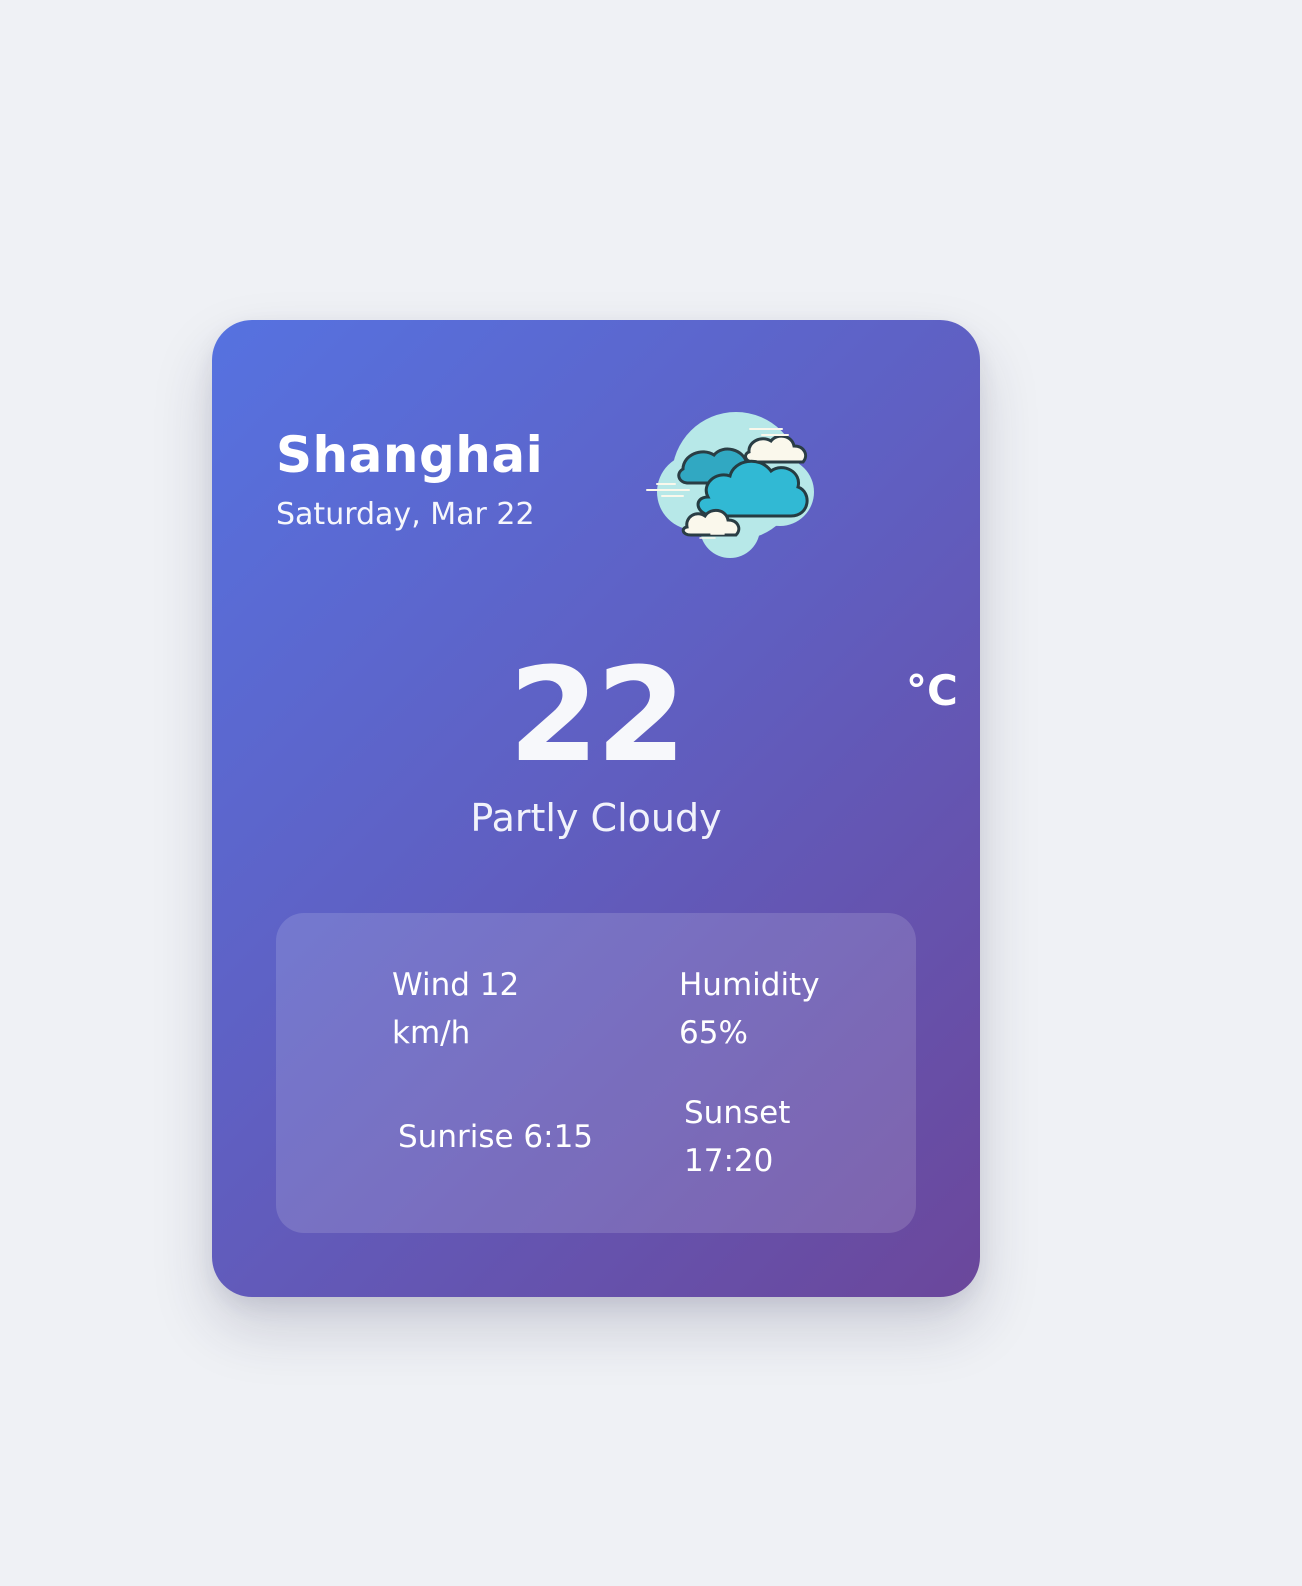 This screenshot has width=1302, height=1586. What do you see at coordinates (496, 1137) in the screenshot?
I see `sunrise-stat: Sunrise 6:15` at bounding box center [496, 1137].